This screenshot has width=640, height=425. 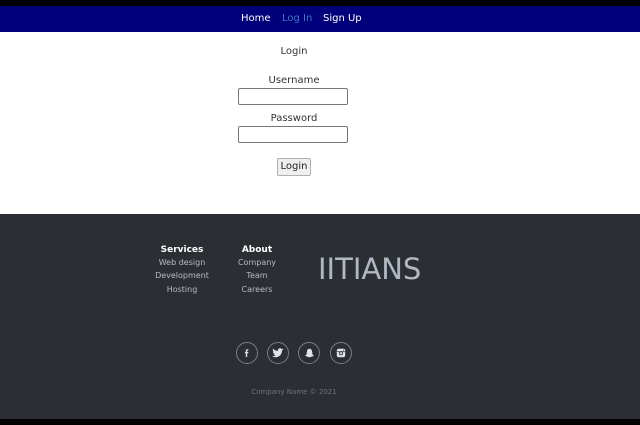 I want to click on password-input, so click(x=293, y=134).